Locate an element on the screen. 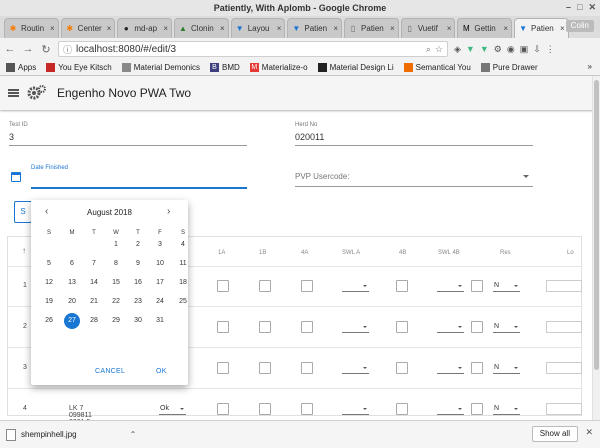  day-24: 24 is located at coordinates (160, 302).